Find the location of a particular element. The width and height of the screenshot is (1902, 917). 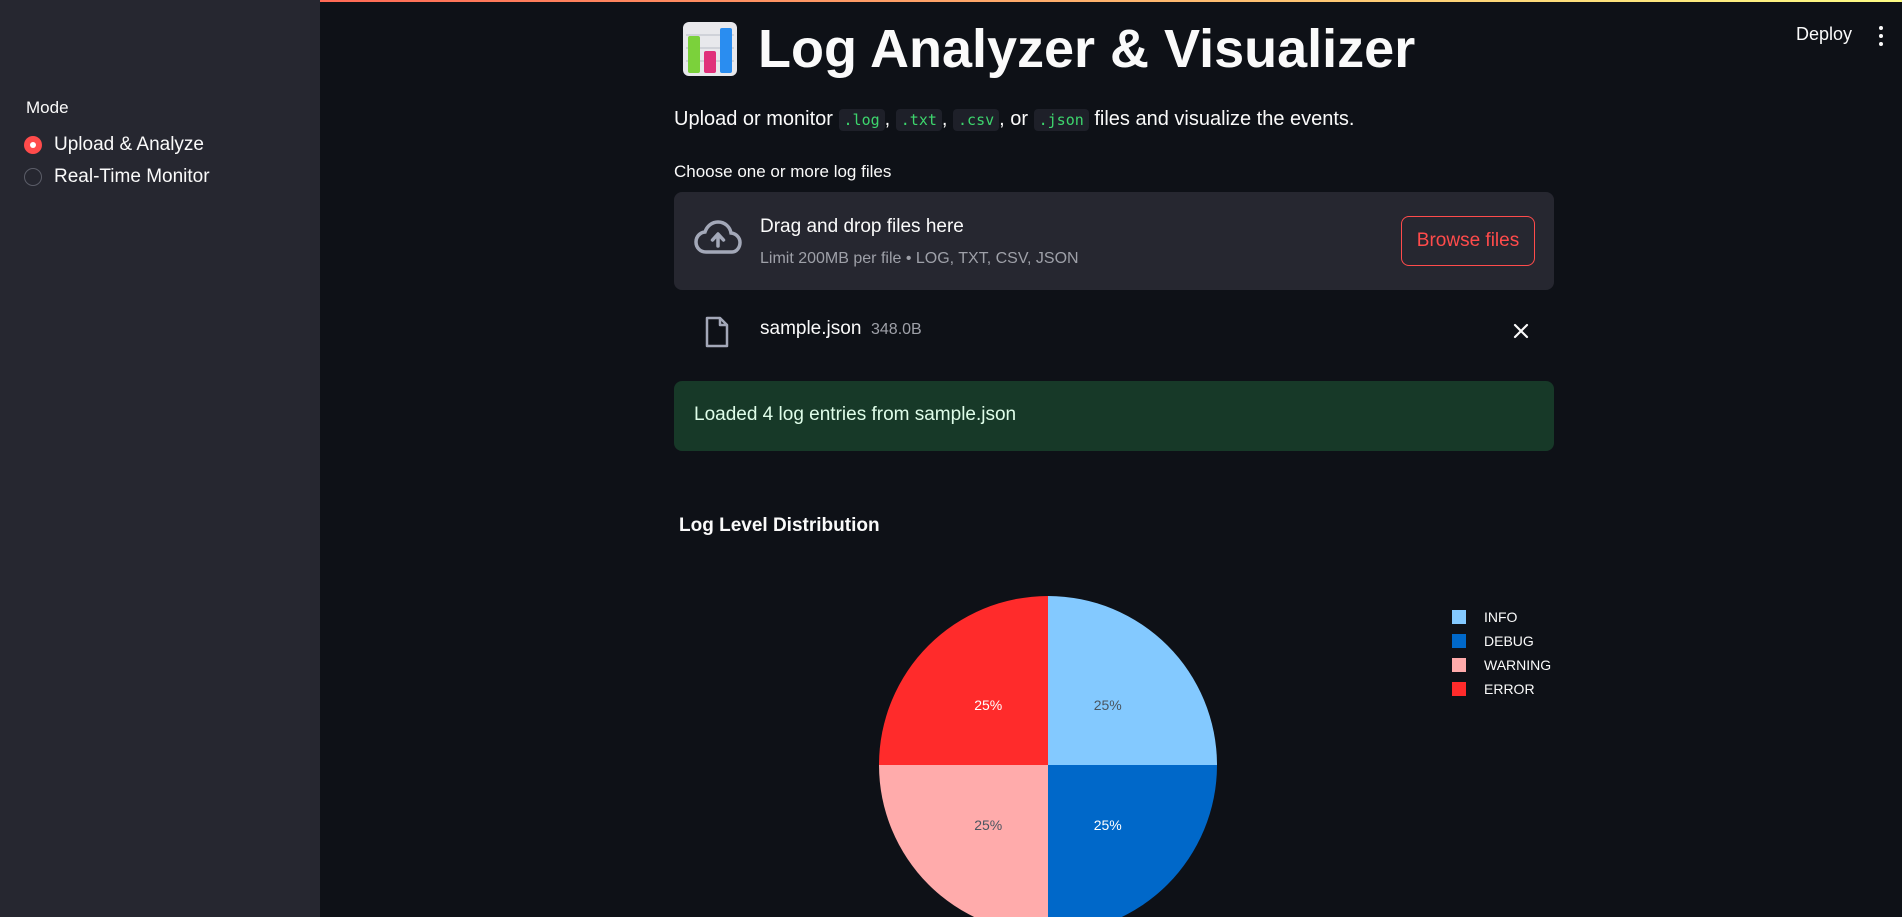

bar-chart-emoji-icon is located at coordinates (710, 49).